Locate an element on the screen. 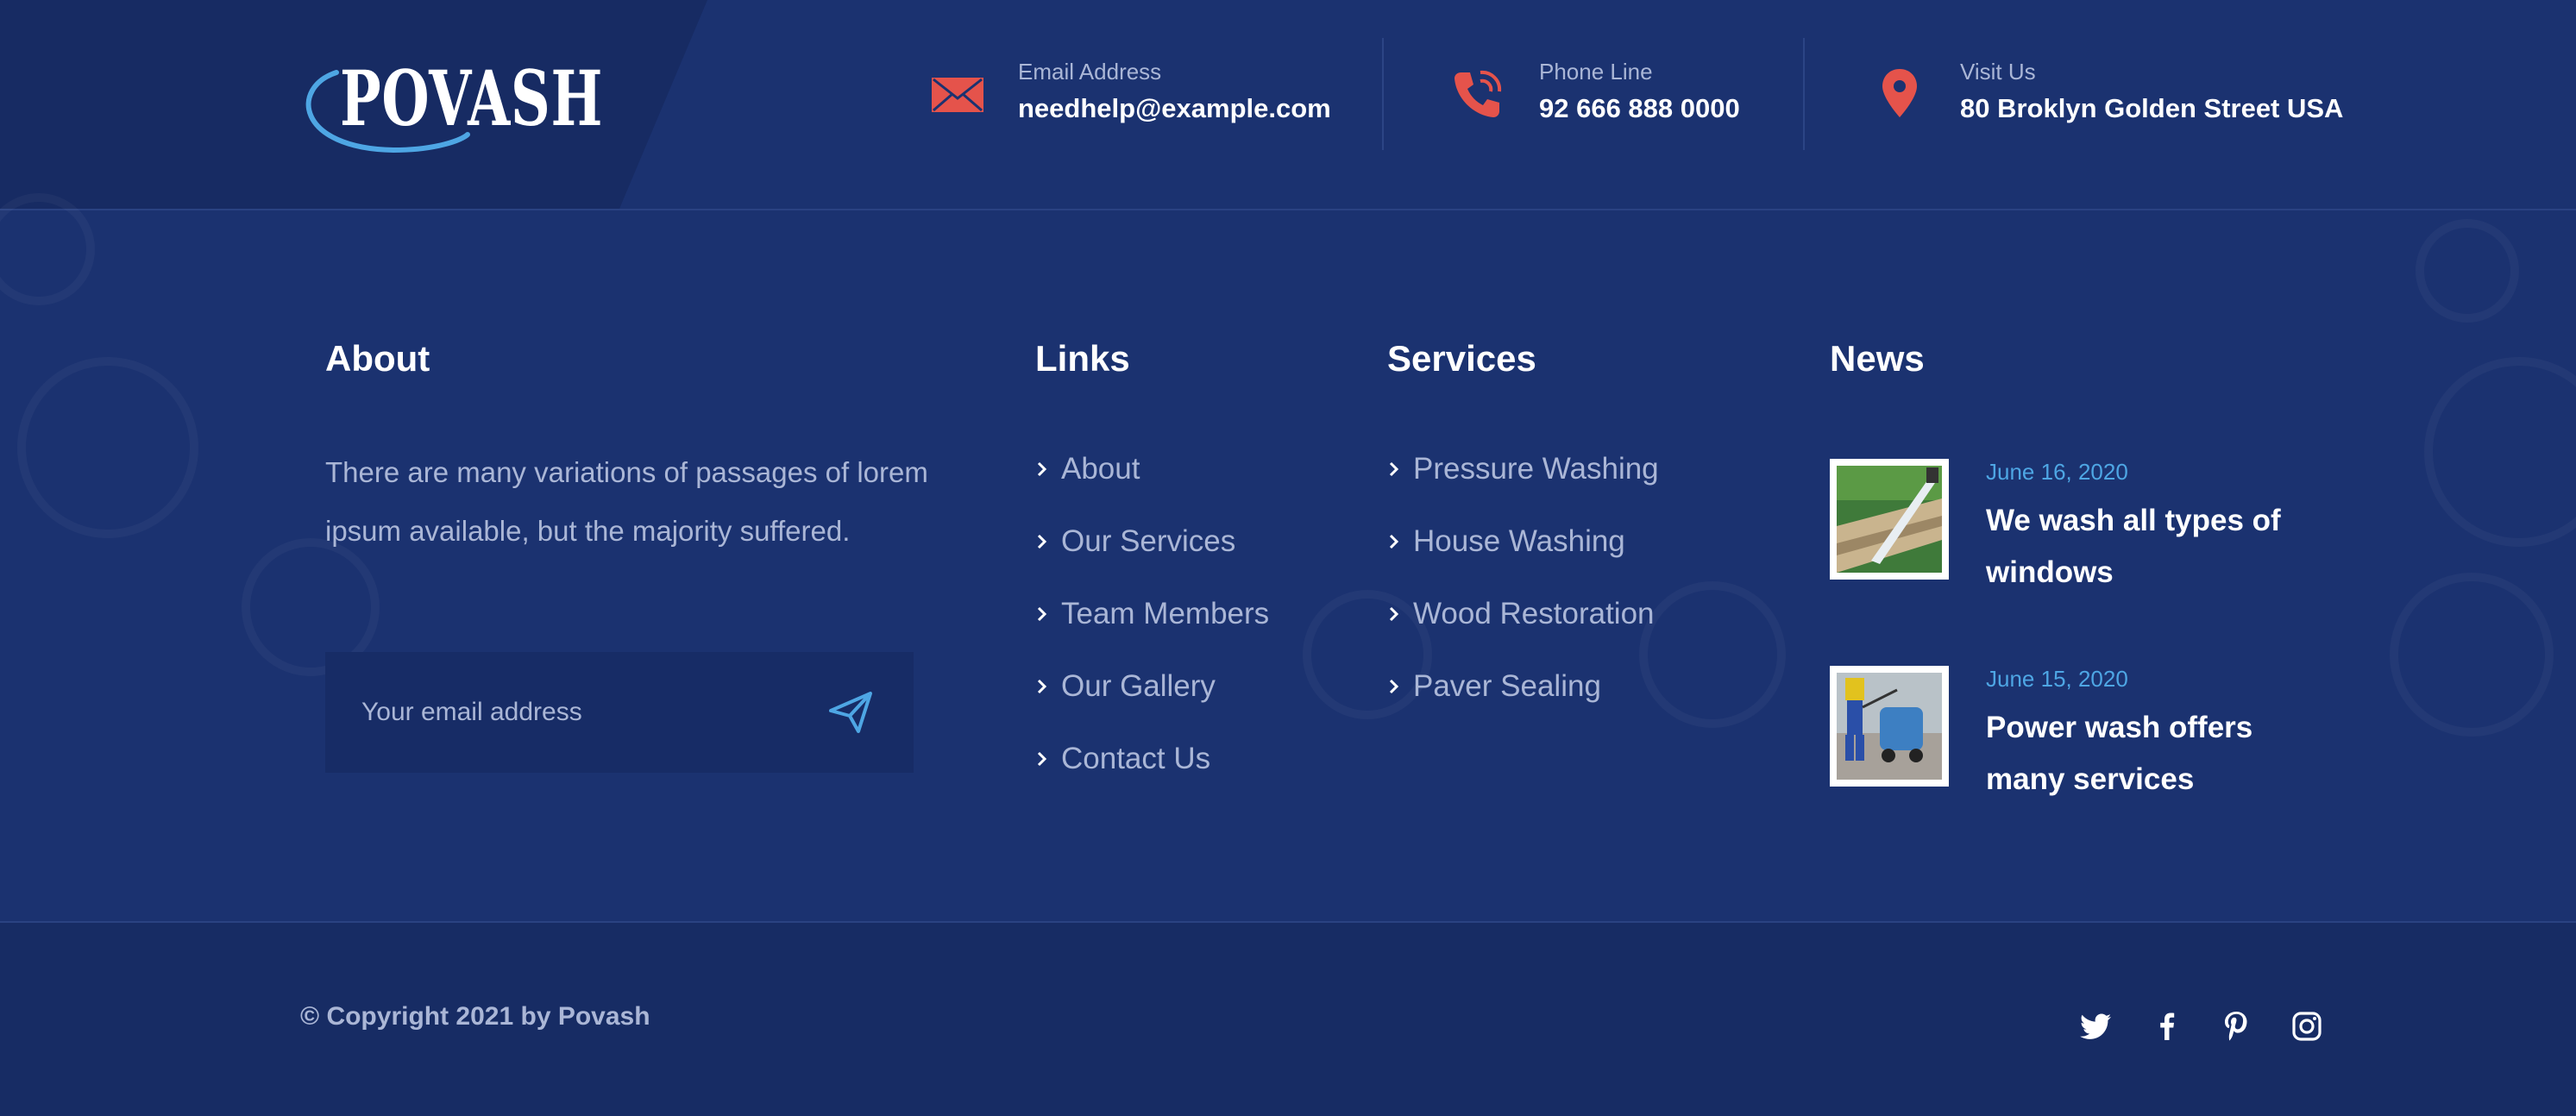 Image resolution: width=2576 pixels, height=1116 pixels. facebook-icon is located at coordinates (2167, 1026).